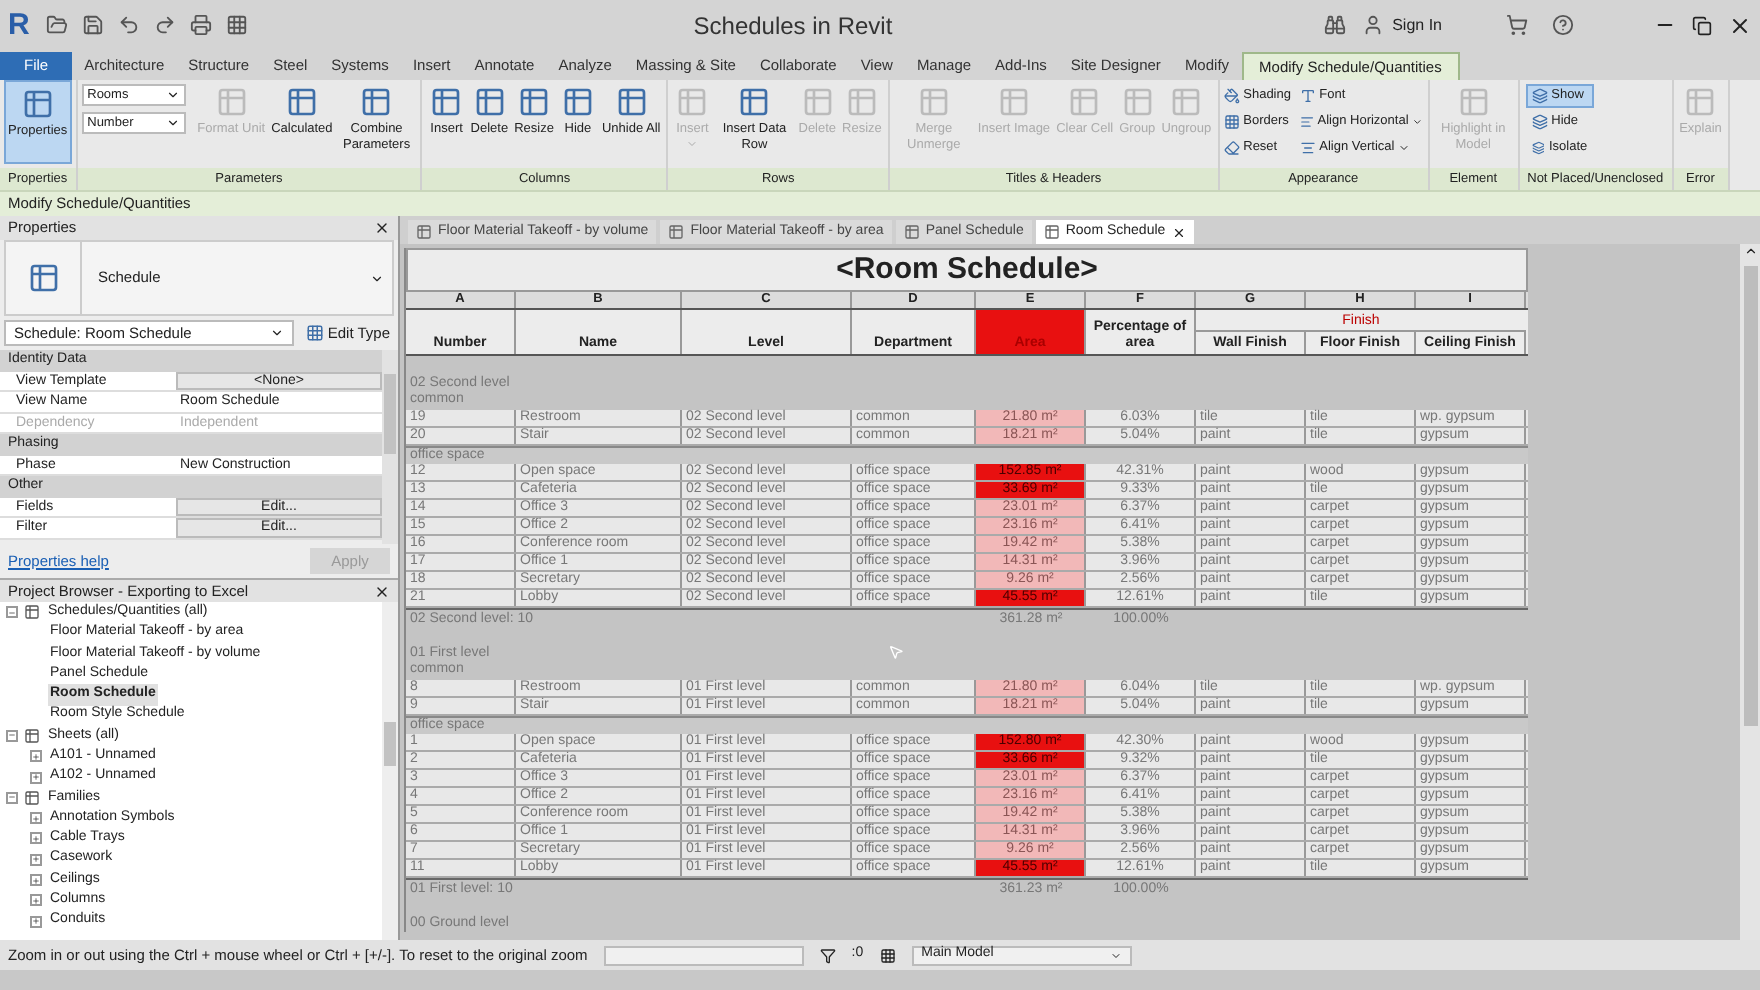 The height and width of the screenshot is (990, 1760). What do you see at coordinates (896, 652) in the screenshot?
I see `mouse-pointer-icon` at bounding box center [896, 652].